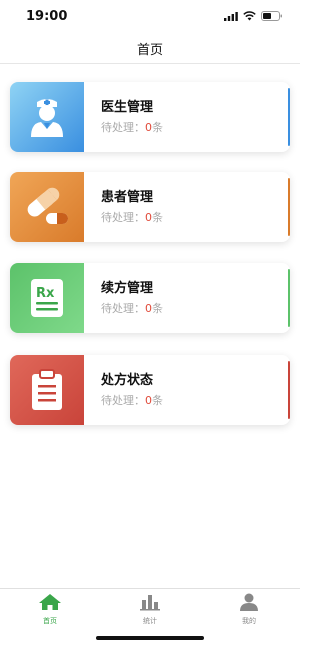 The height and width of the screenshot is (649, 320). I want to click on prescription-status-card: 处方状态 待处理：0条, so click(150, 390).